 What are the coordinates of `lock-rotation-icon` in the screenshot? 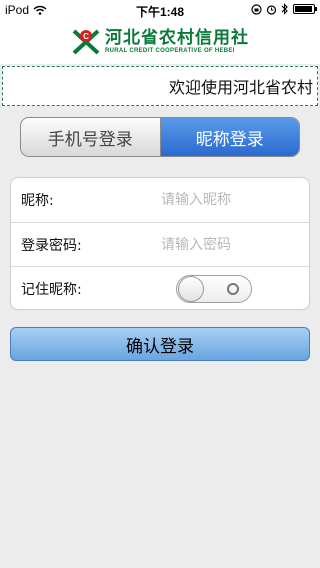 It's located at (256, 9).